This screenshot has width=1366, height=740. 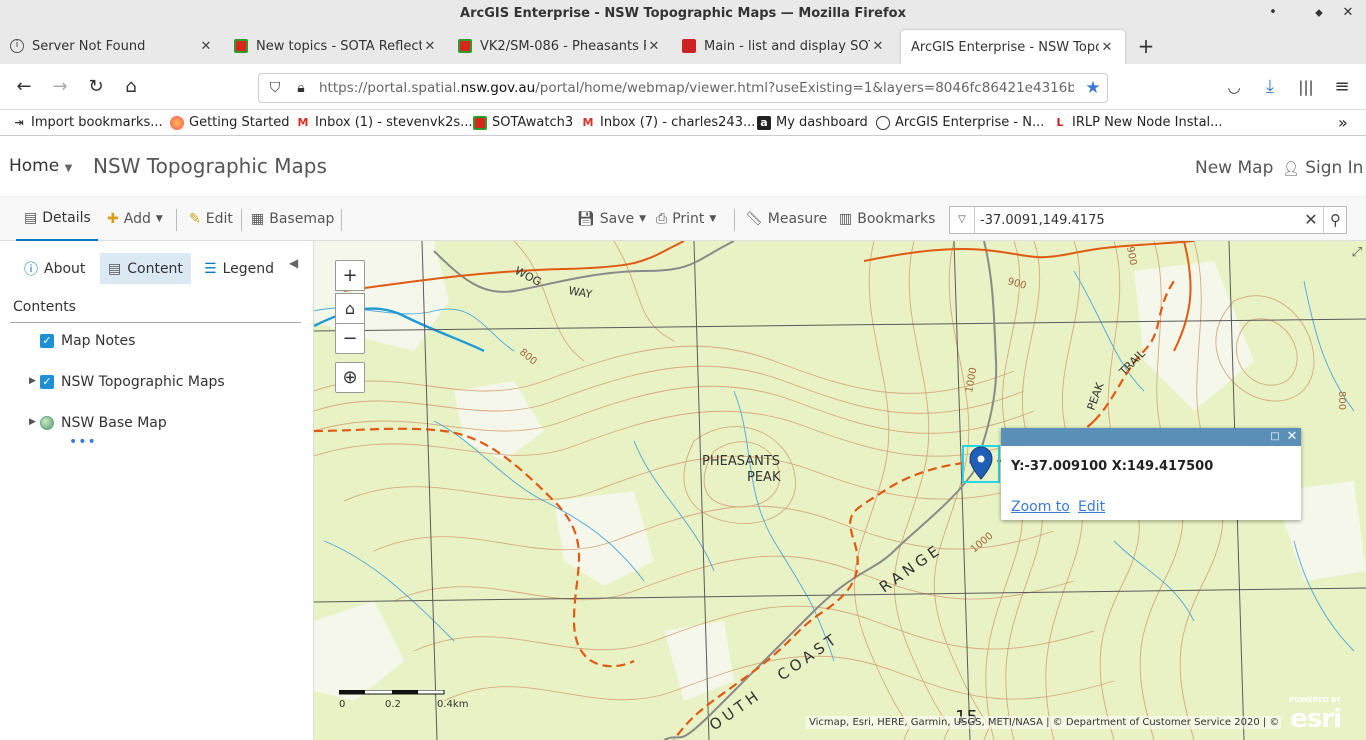 What do you see at coordinates (336, 46) in the screenshot?
I see `tab-sota-reflector: New topics - SOTA Reflector ✕` at bounding box center [336, 46].